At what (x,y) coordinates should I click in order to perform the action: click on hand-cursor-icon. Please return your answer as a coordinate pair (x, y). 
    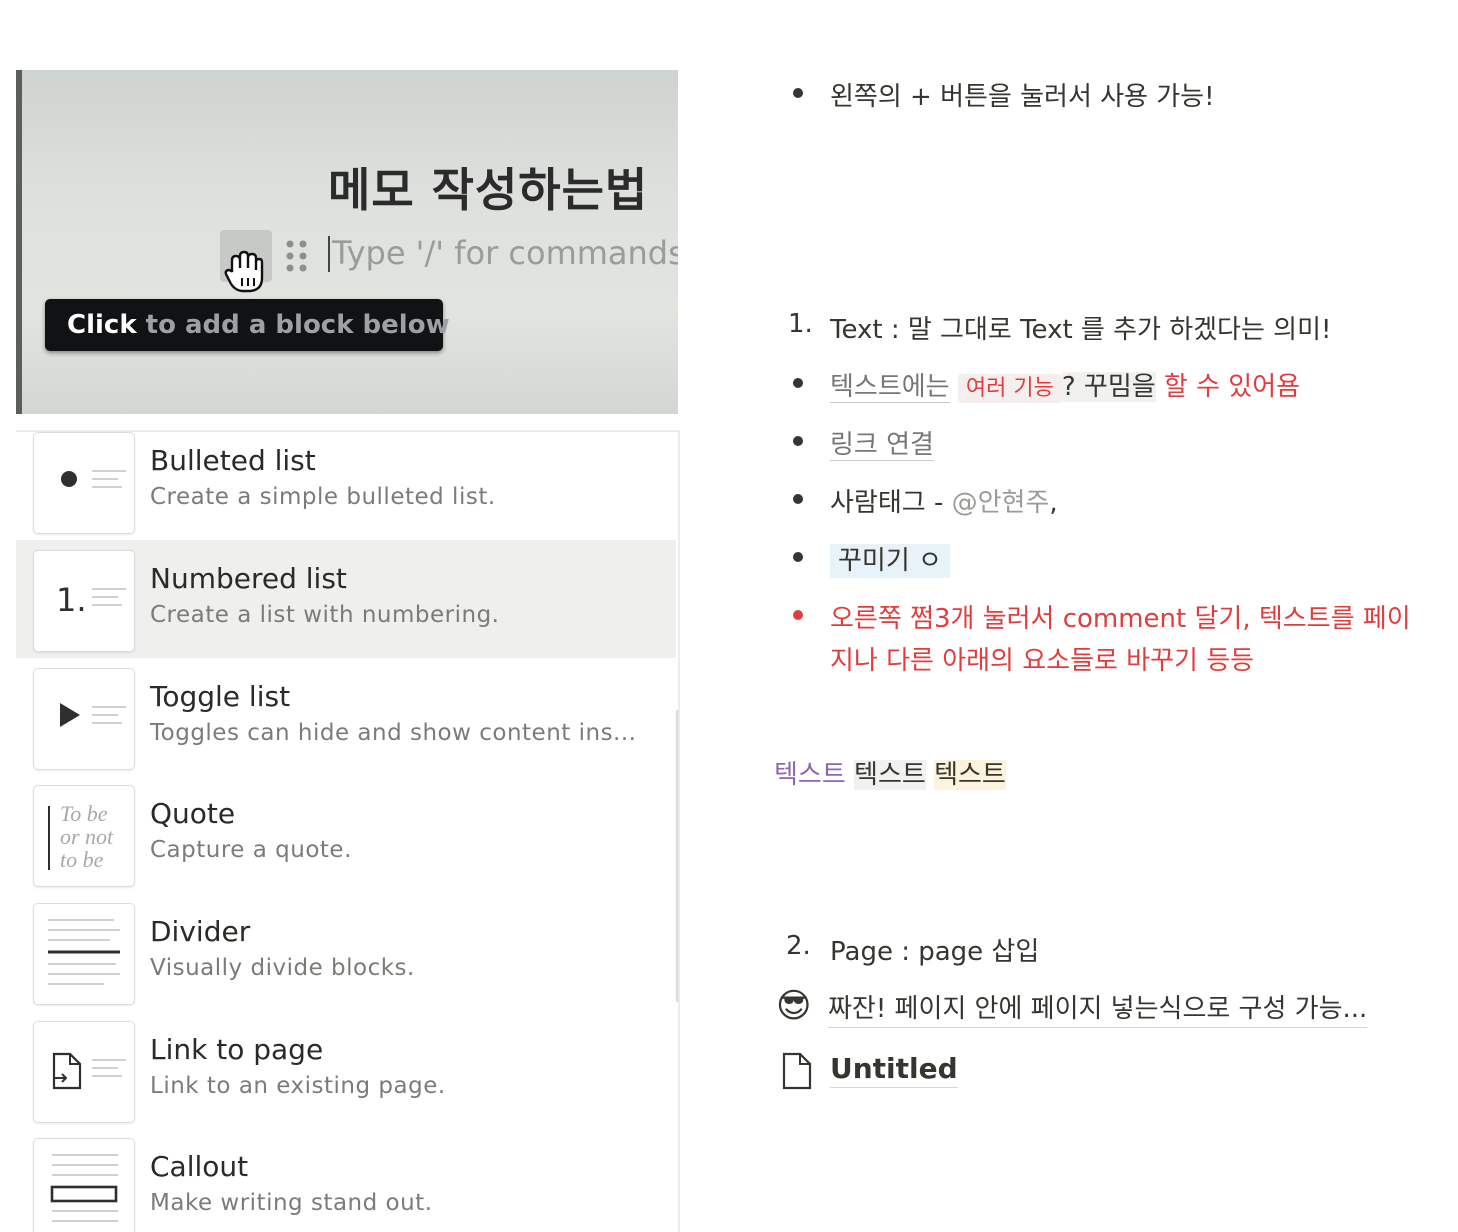
    Looking at the image, I should click on (244, 271).